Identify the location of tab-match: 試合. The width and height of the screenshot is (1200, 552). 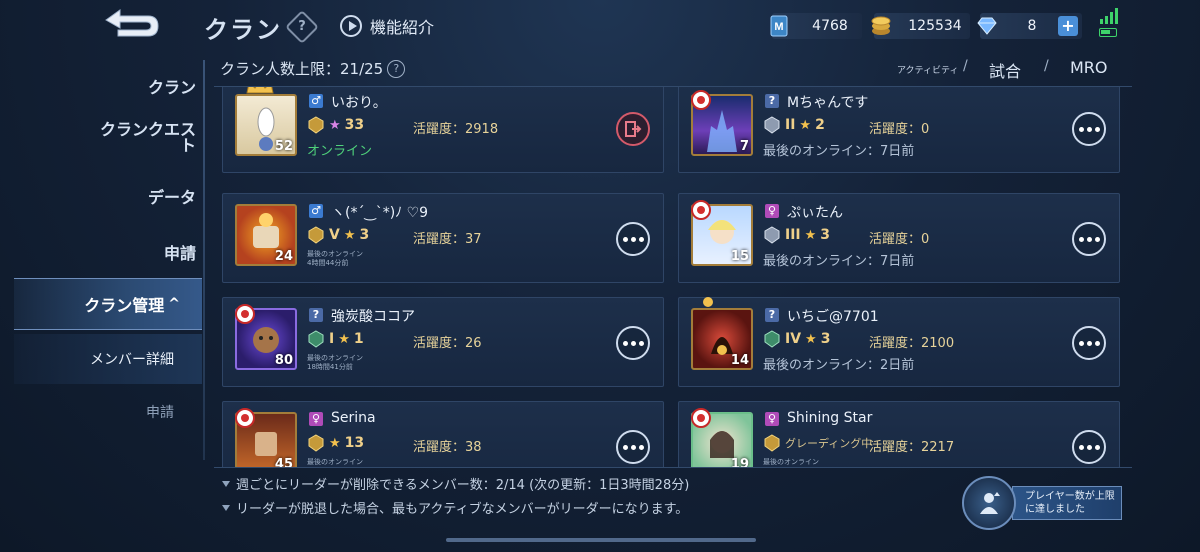
(1005, 70).